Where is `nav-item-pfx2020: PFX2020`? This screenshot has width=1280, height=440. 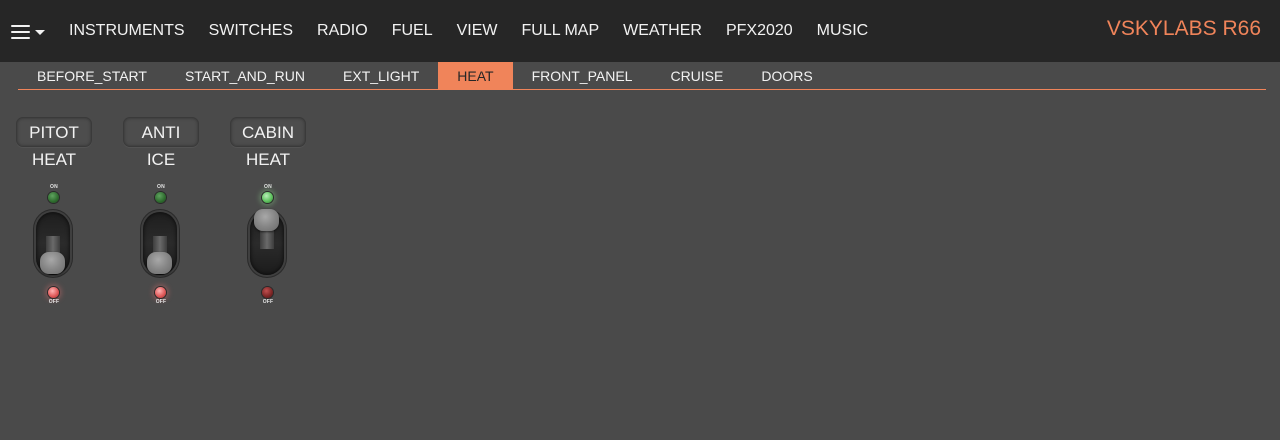 nav-item-pfx2020: PFX2020 is located at coordinates (759, 31).